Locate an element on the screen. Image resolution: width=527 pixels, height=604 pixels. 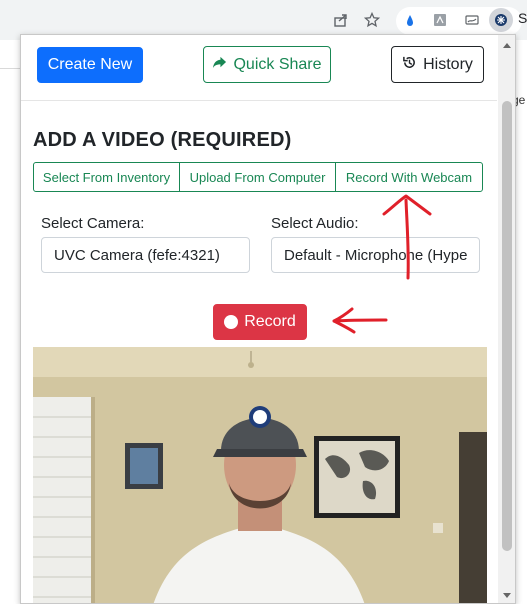
create-new-label: Create New is located at coordinates (90, 64).